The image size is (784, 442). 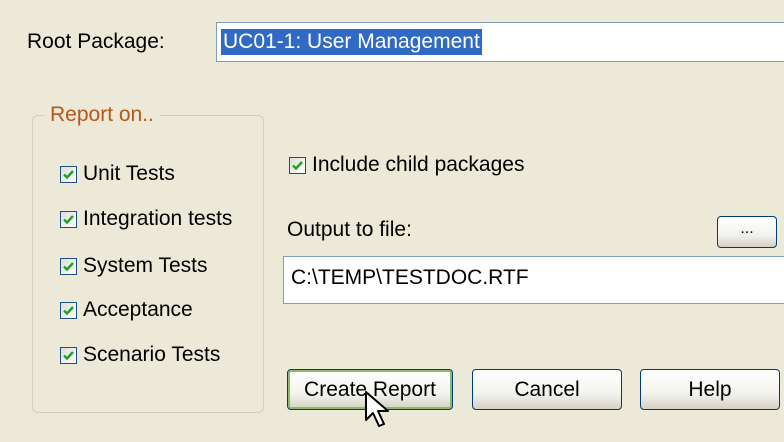 I want to click on mouse-cursor-icon, so click(x=377, y=409).